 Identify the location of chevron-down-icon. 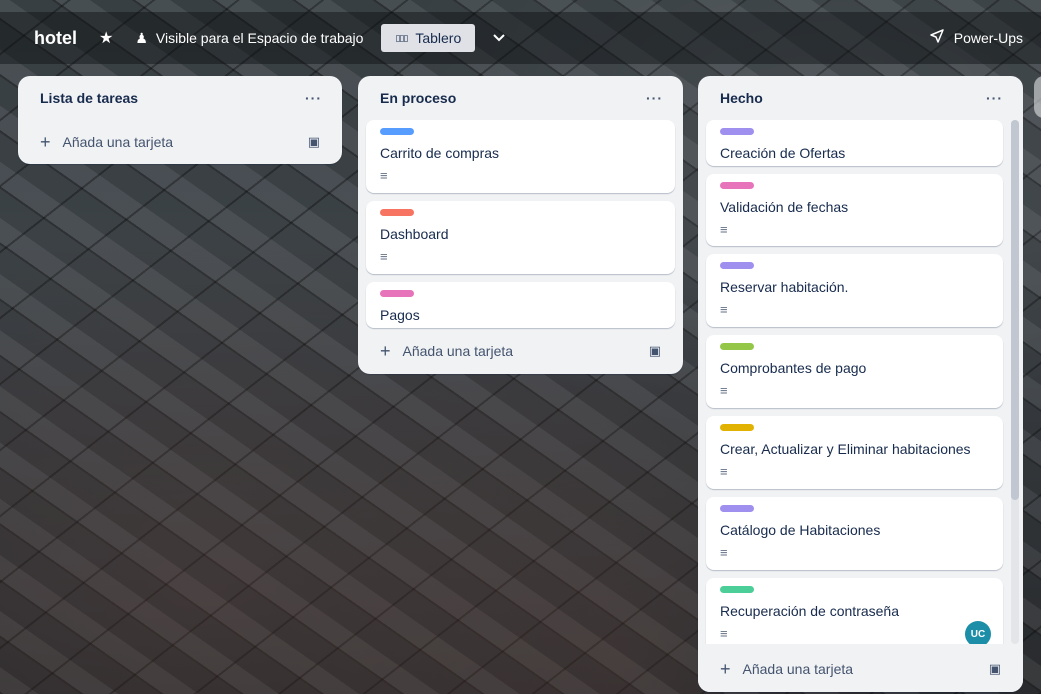
(499, 38).